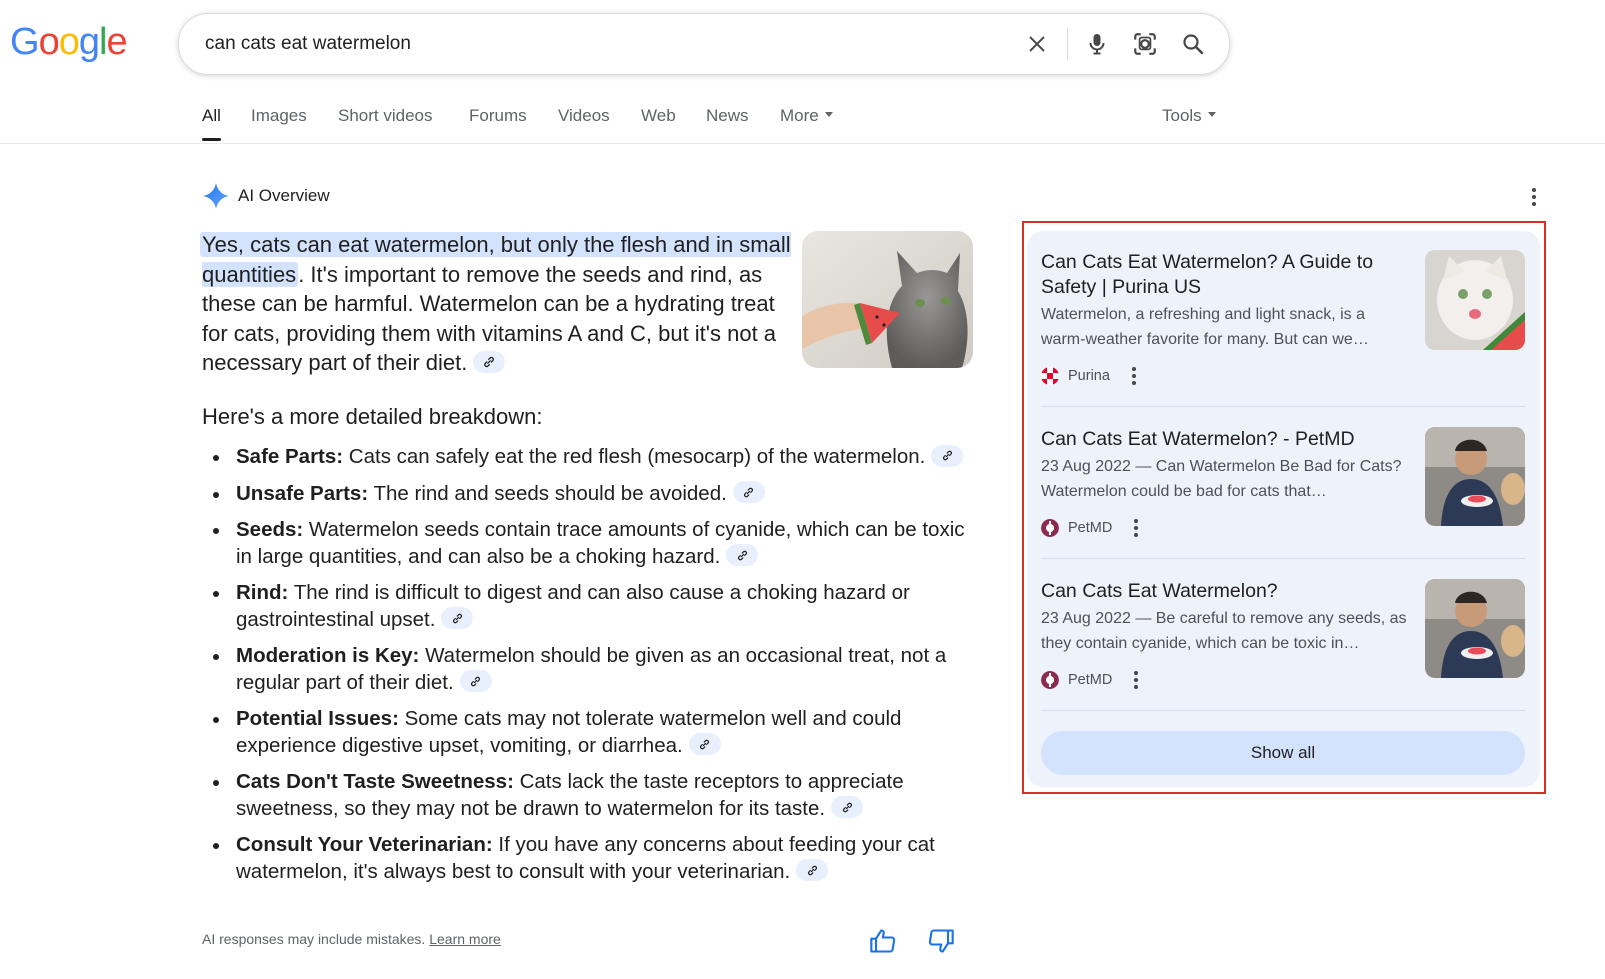 This screenshot has width=1605, height=979. I want to click on tab-news: News, so click(727, 116).